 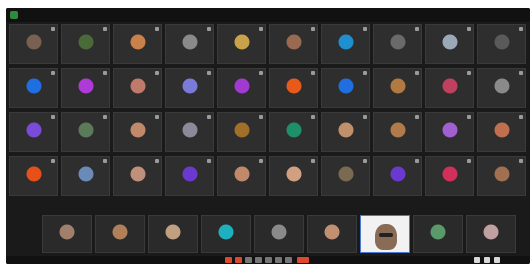 I want to click on top-bar, so click(x=268, y=15).